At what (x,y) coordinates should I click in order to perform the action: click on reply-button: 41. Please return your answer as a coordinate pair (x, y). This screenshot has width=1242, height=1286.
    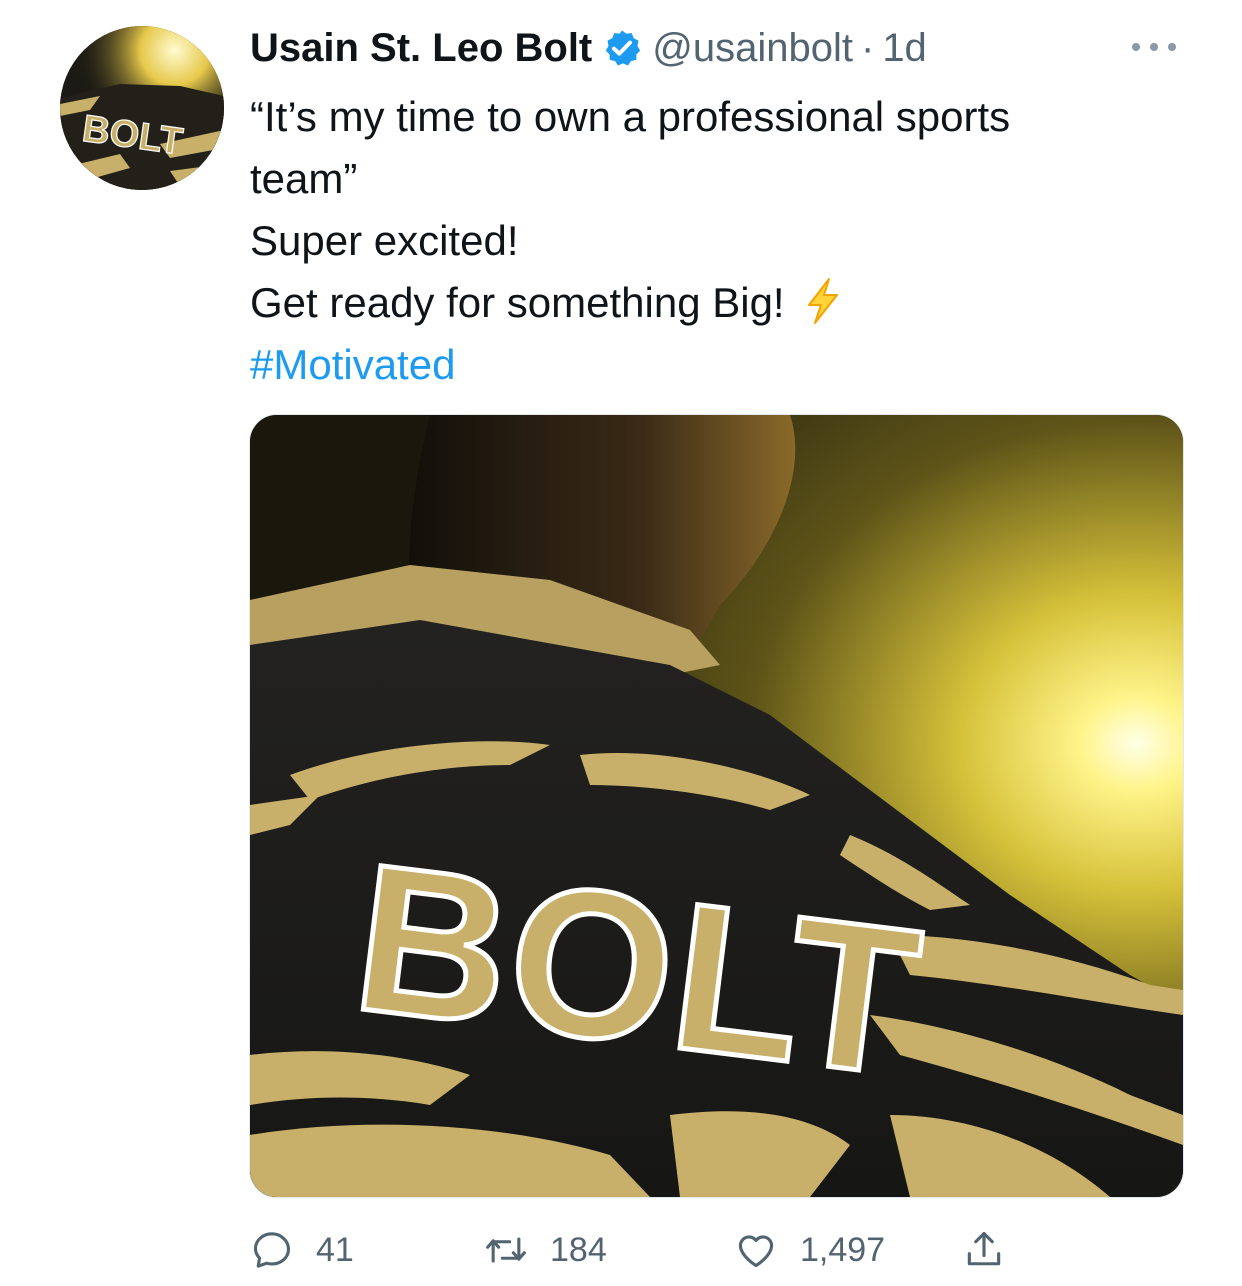
    Looking at the image, I should click on (302, 1250).